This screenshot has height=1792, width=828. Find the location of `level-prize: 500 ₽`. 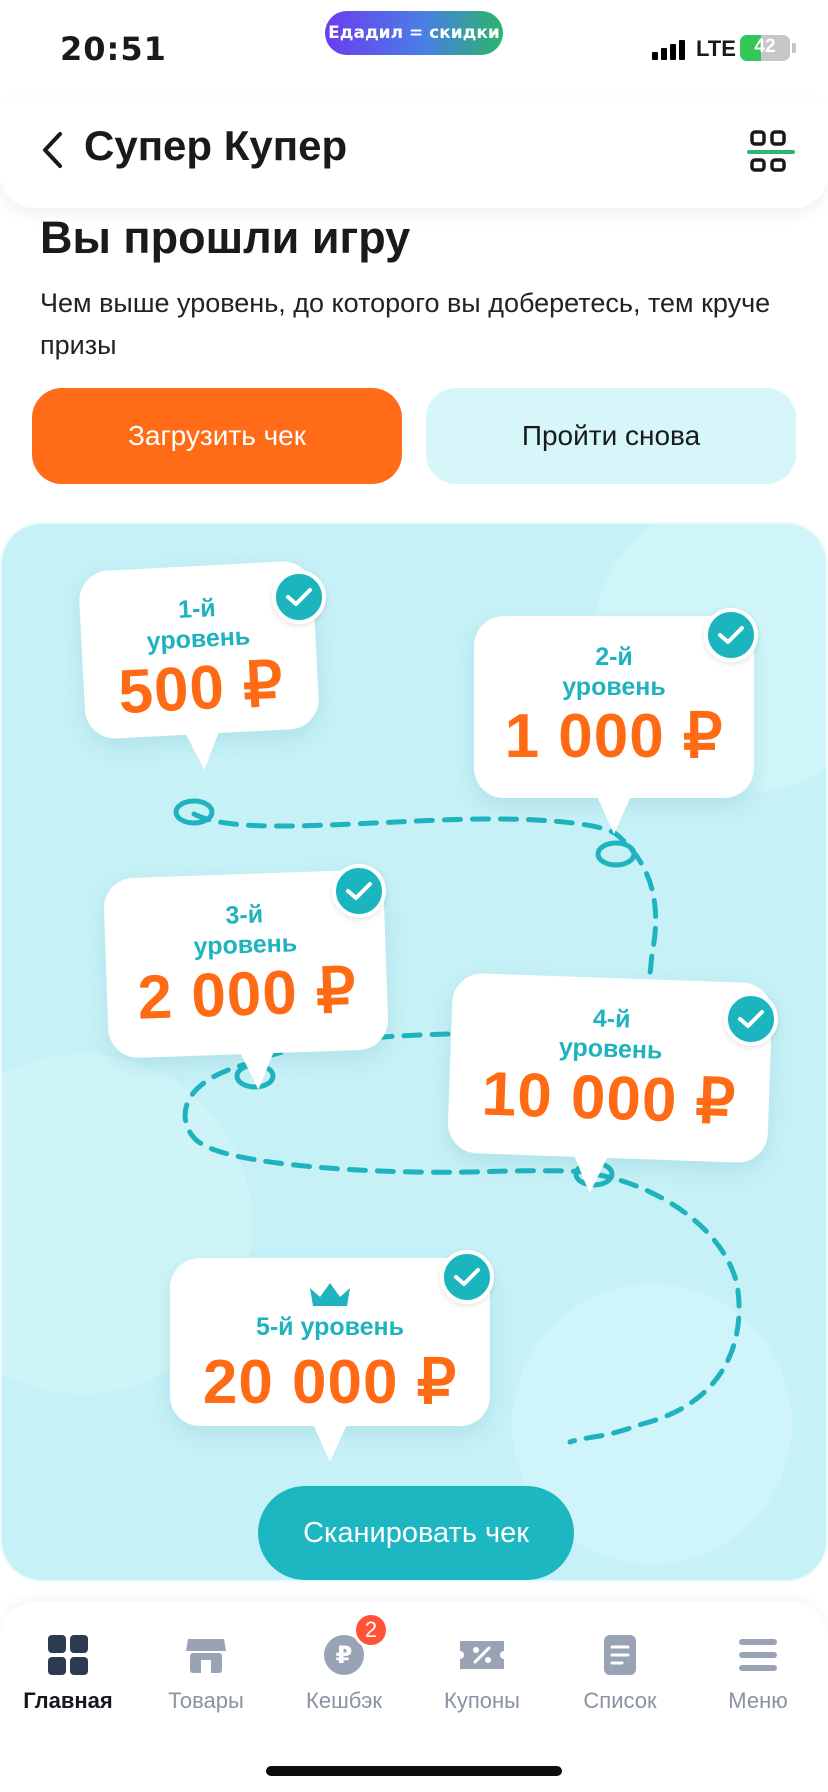

level-prize: 500 ₽ is located at coordinates (201, 688).